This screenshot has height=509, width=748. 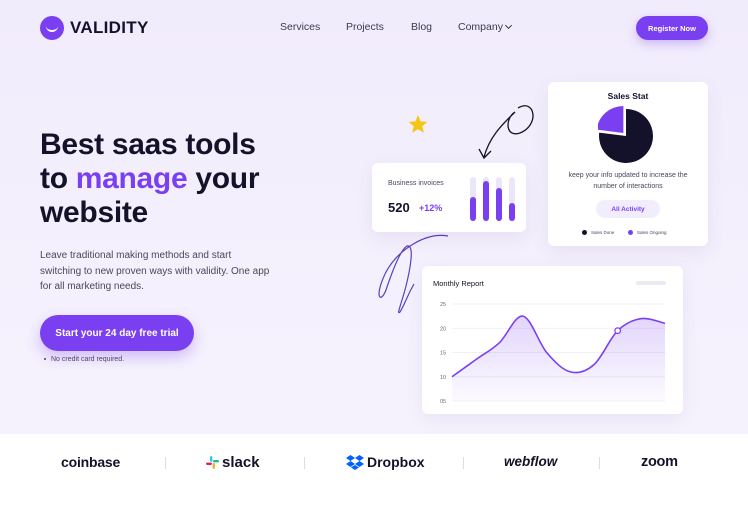 I want to click on curved-arrow-icon, so click(x=508, y=131).